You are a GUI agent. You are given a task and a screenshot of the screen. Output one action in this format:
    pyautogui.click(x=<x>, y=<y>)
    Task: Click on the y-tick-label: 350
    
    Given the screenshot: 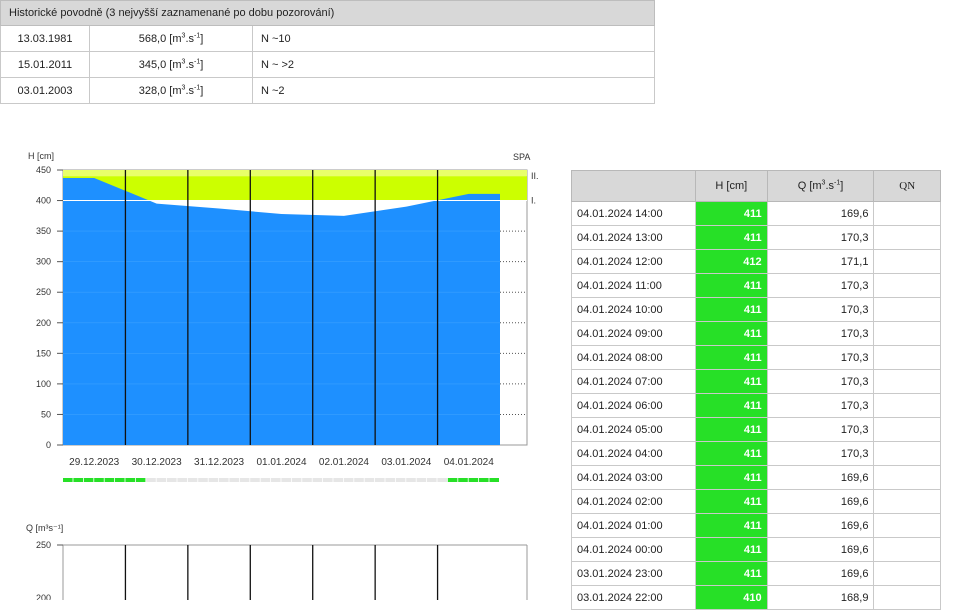 What is the action you would take?
    pyautogui.click(x=43, y=231)
    